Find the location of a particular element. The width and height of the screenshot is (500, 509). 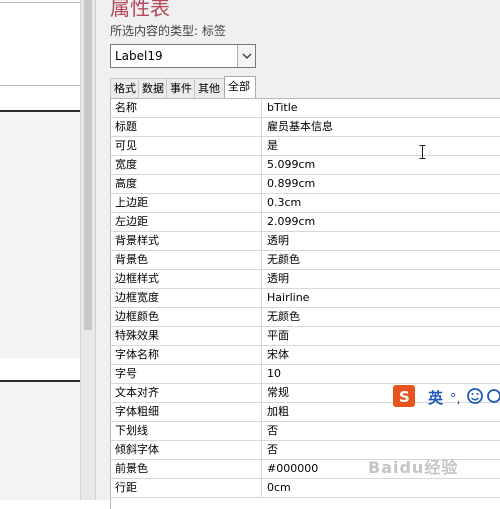

property-row: 背景样式 透明 is located at coordinates (305, 241).